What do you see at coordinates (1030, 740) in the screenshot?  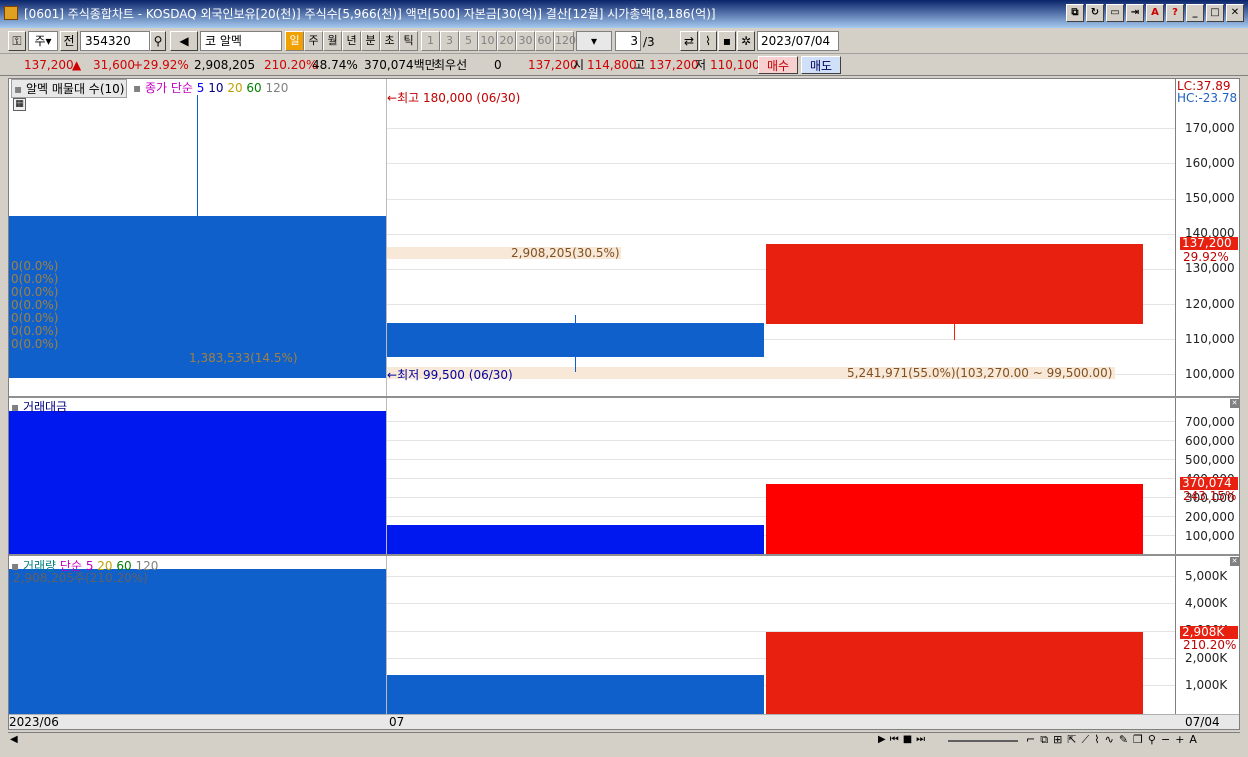 I see `cursor-icon: ⌐` at bounding box center [1030, 740].